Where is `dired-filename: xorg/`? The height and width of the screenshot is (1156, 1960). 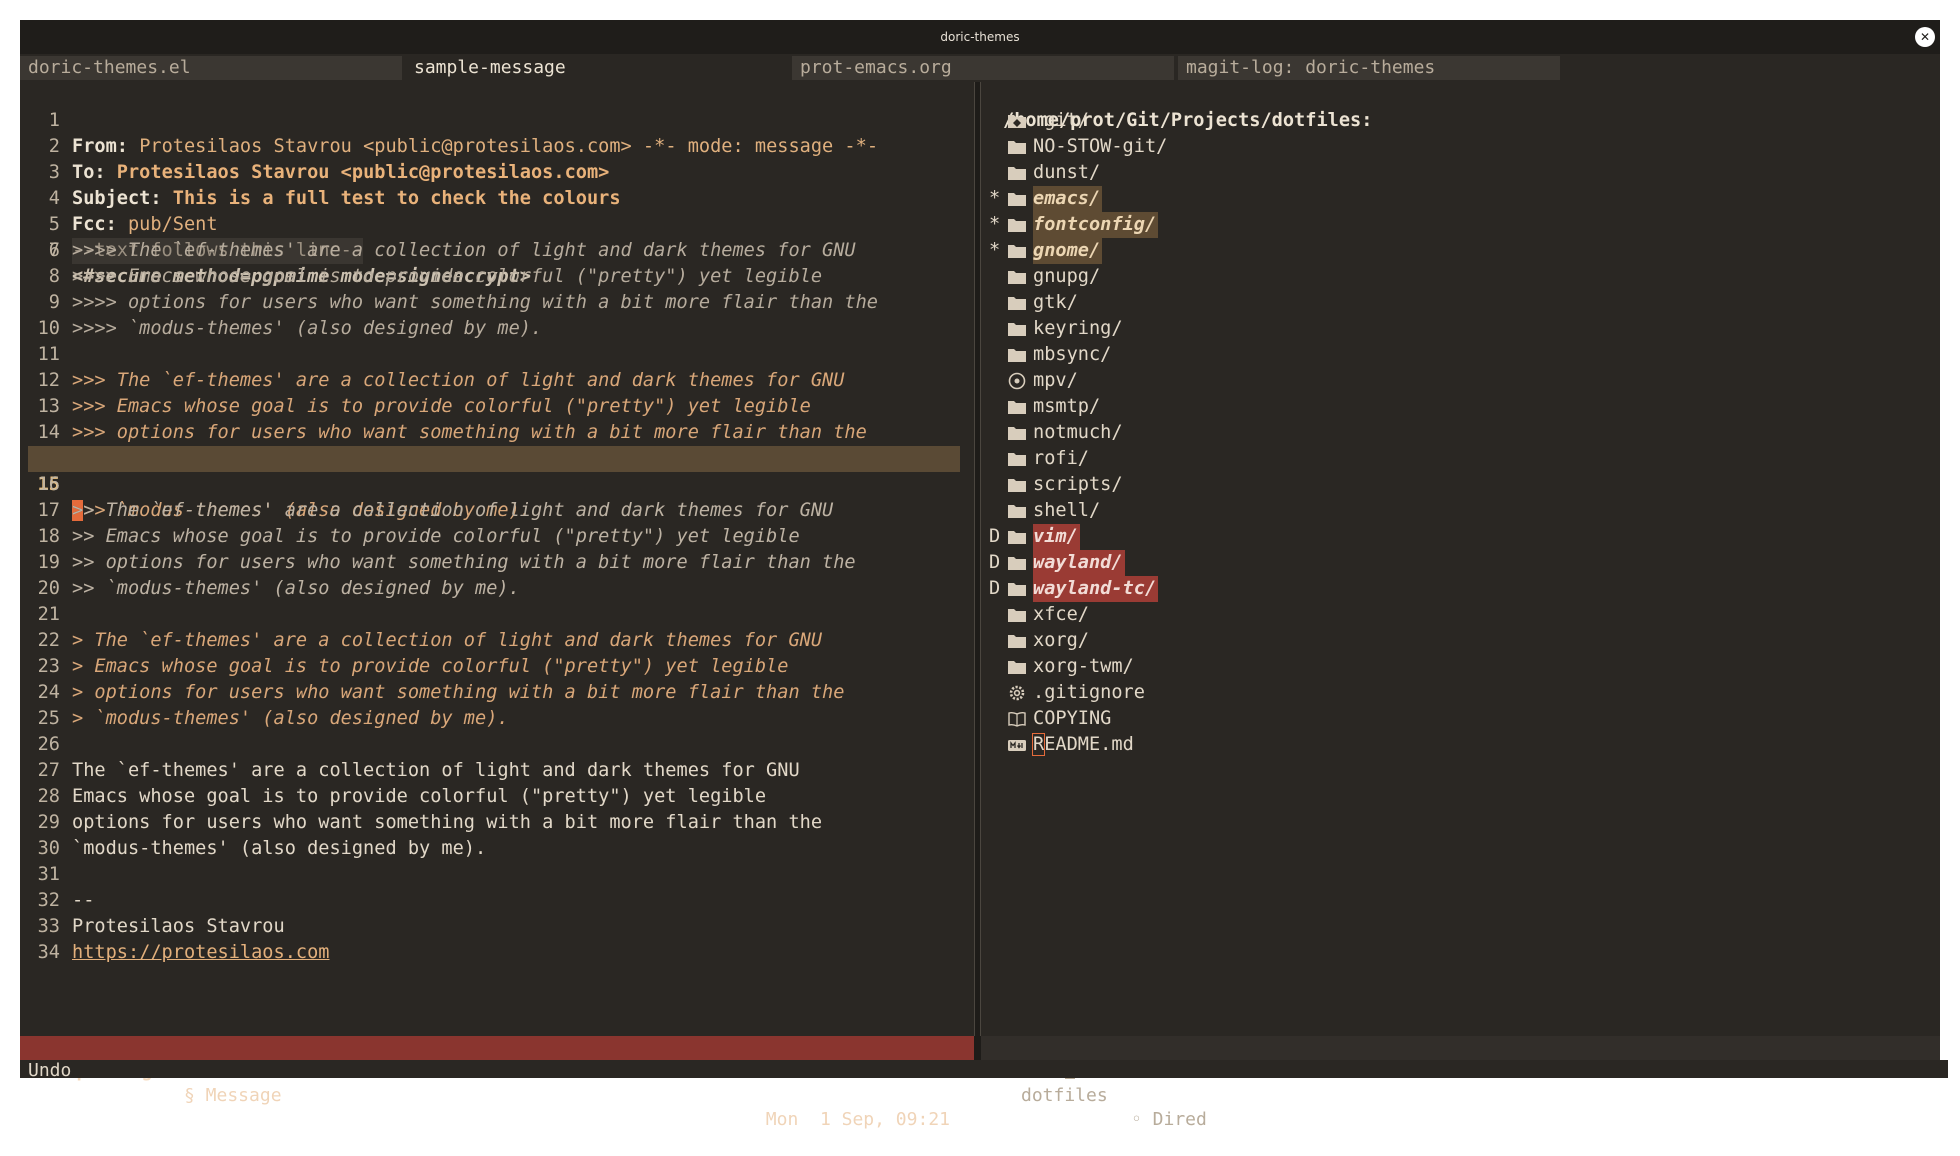
dired-filename: xorg/ is located at coordinates (1061, 641).